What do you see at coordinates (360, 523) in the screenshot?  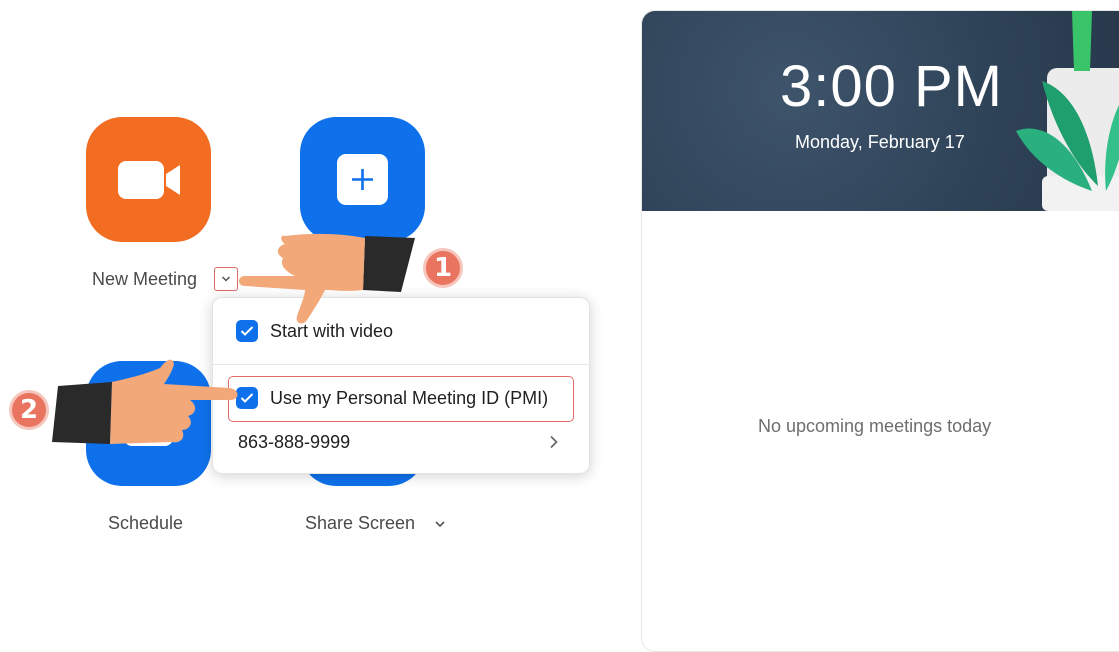 I see `share-screen-label: Share Screen` at bounding box center [360, 523].